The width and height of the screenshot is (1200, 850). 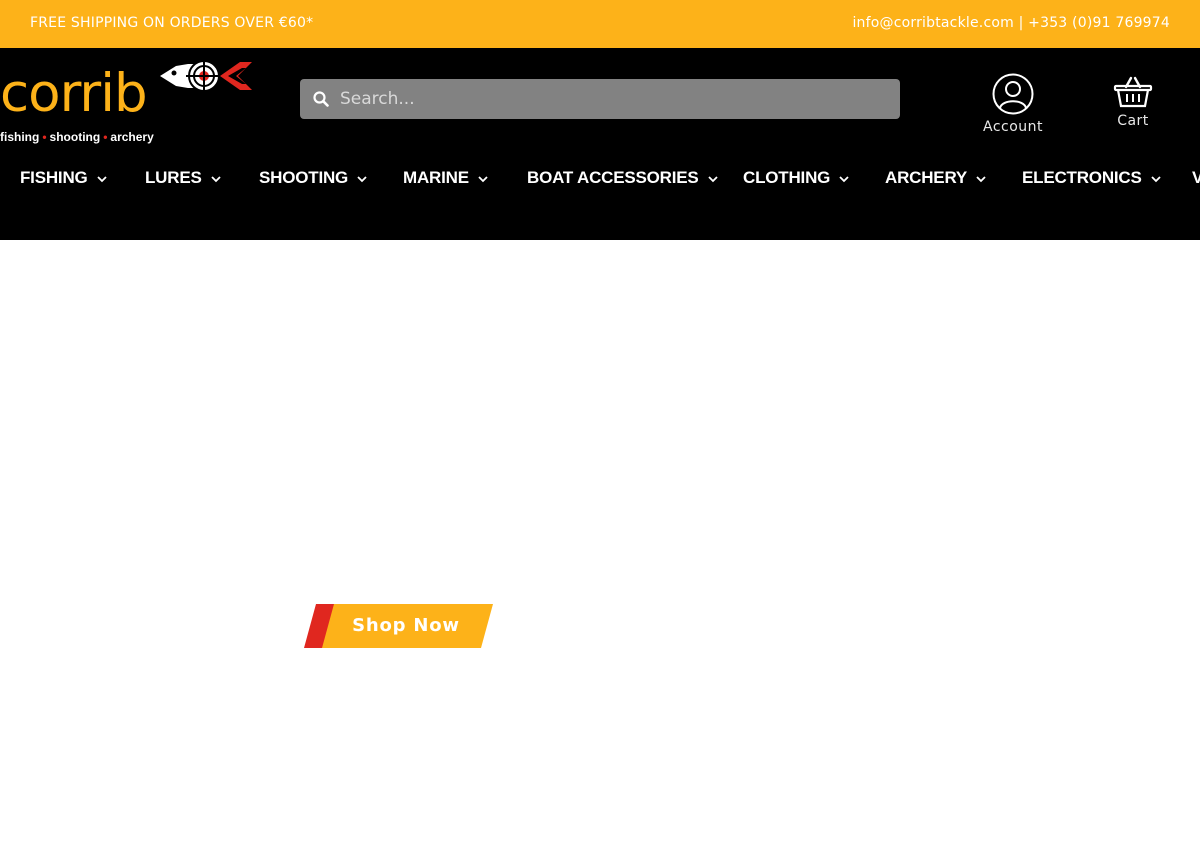 I want to click on logo-tagline: fishing • shooting • archery, so click(x=77, y=137).